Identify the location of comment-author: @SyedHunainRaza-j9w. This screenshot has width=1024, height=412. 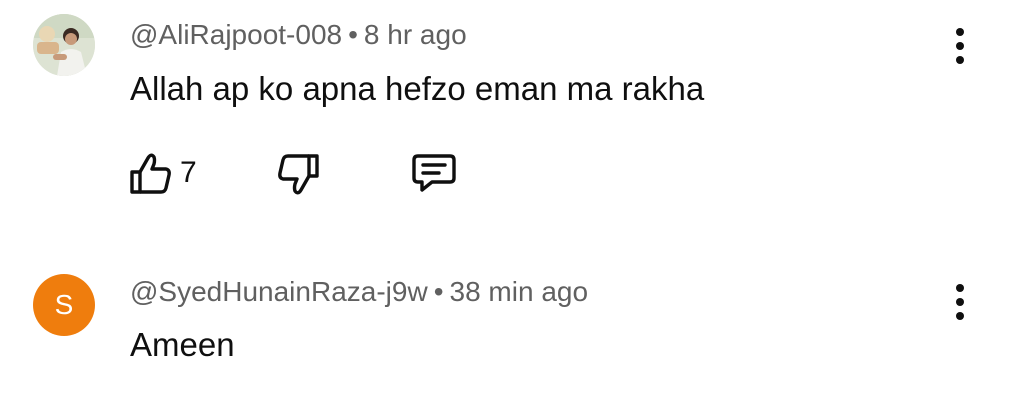
(279, 291).